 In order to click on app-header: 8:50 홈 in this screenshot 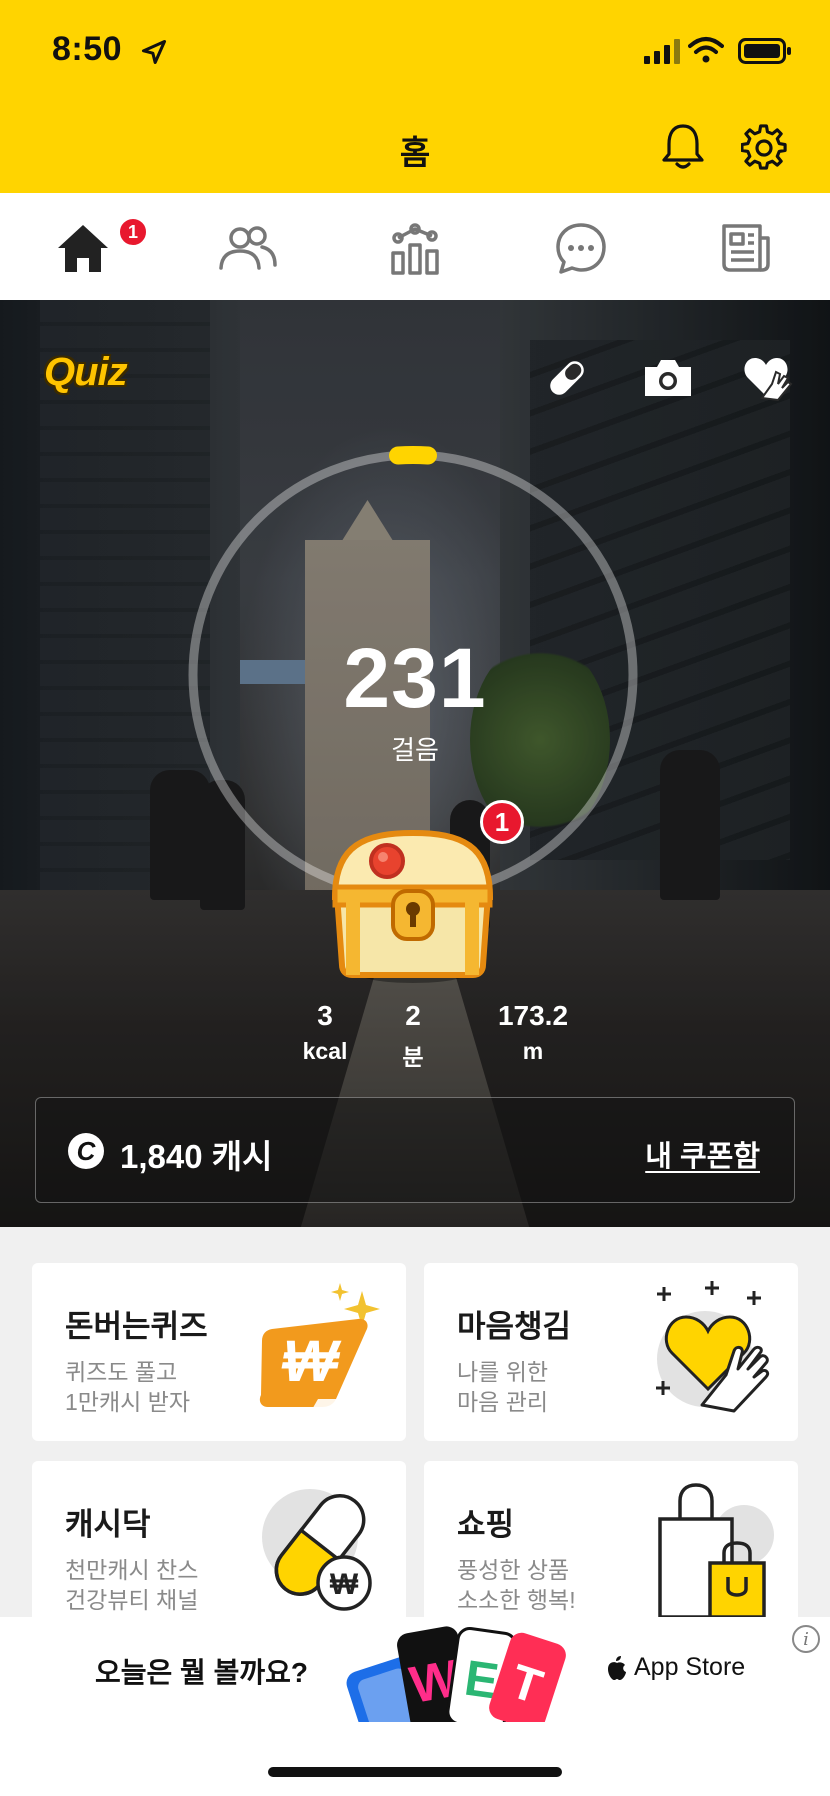, I will do `click(415, 96)`.